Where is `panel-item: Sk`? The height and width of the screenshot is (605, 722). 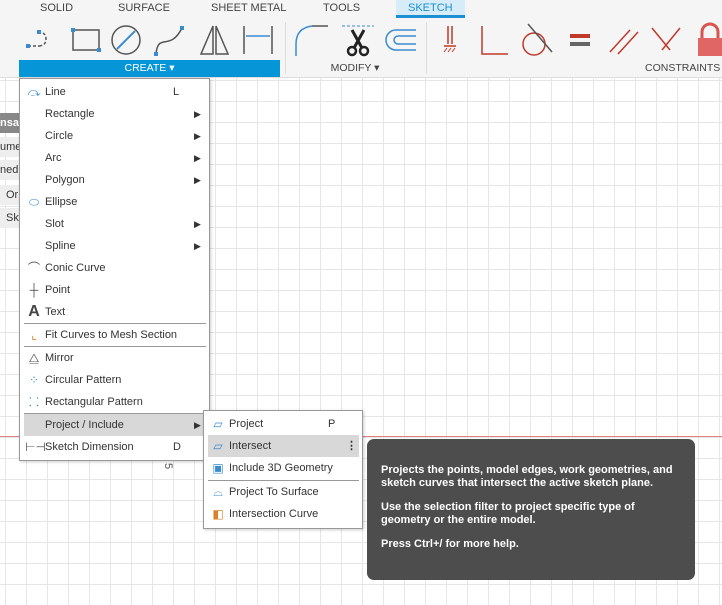
panel-item: Sk is located at coordinates (9, 218).